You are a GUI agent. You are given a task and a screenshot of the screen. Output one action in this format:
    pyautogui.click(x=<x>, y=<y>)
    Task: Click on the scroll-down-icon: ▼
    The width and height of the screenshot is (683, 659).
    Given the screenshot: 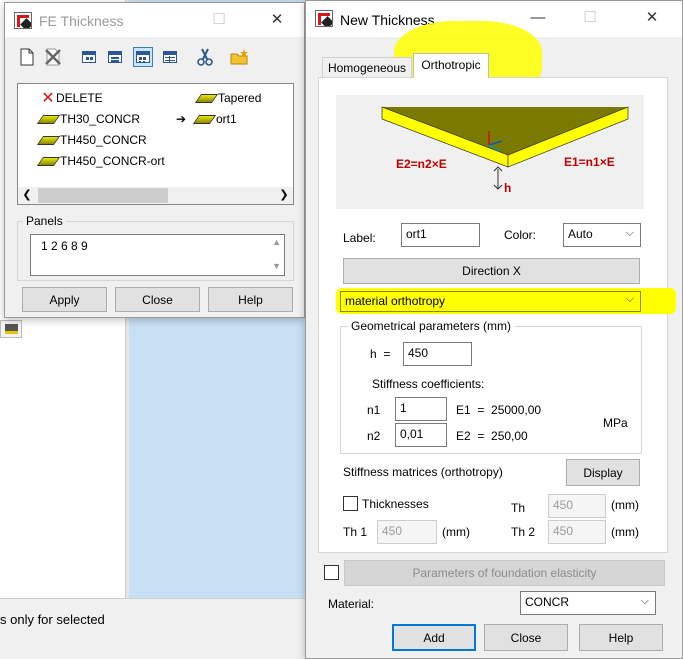 What is the action you would take?
    pyautogui.click(x=276, y=266)
    